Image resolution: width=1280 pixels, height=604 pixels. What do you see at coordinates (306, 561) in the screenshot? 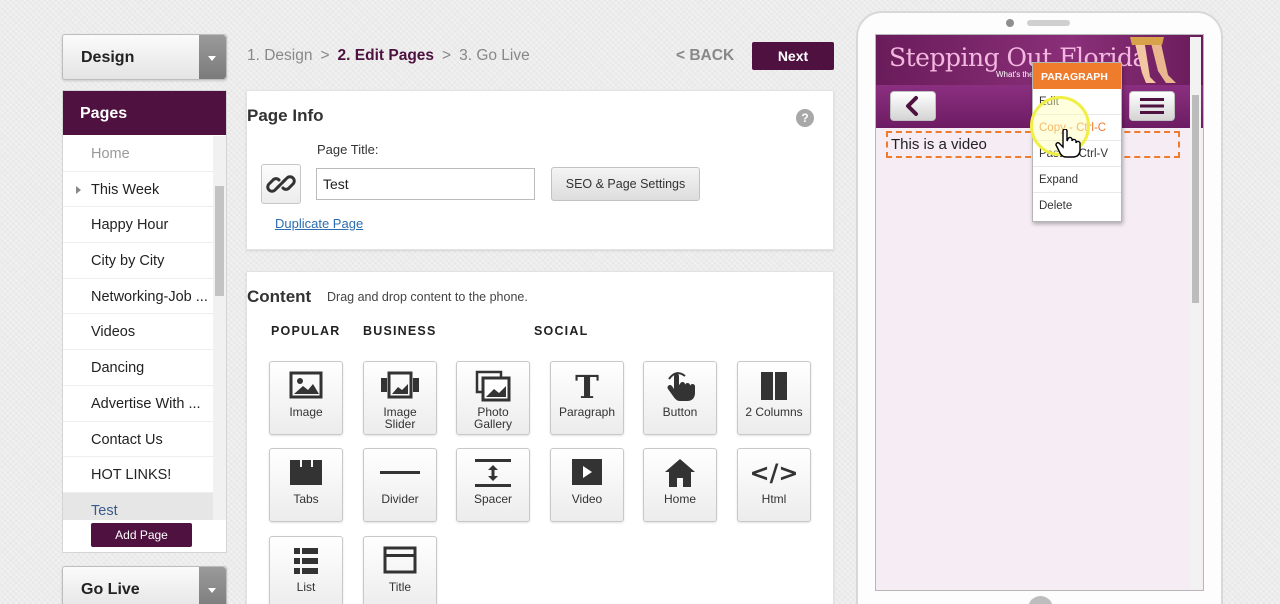
I see `list-icon` at bounding box center [306, 561].